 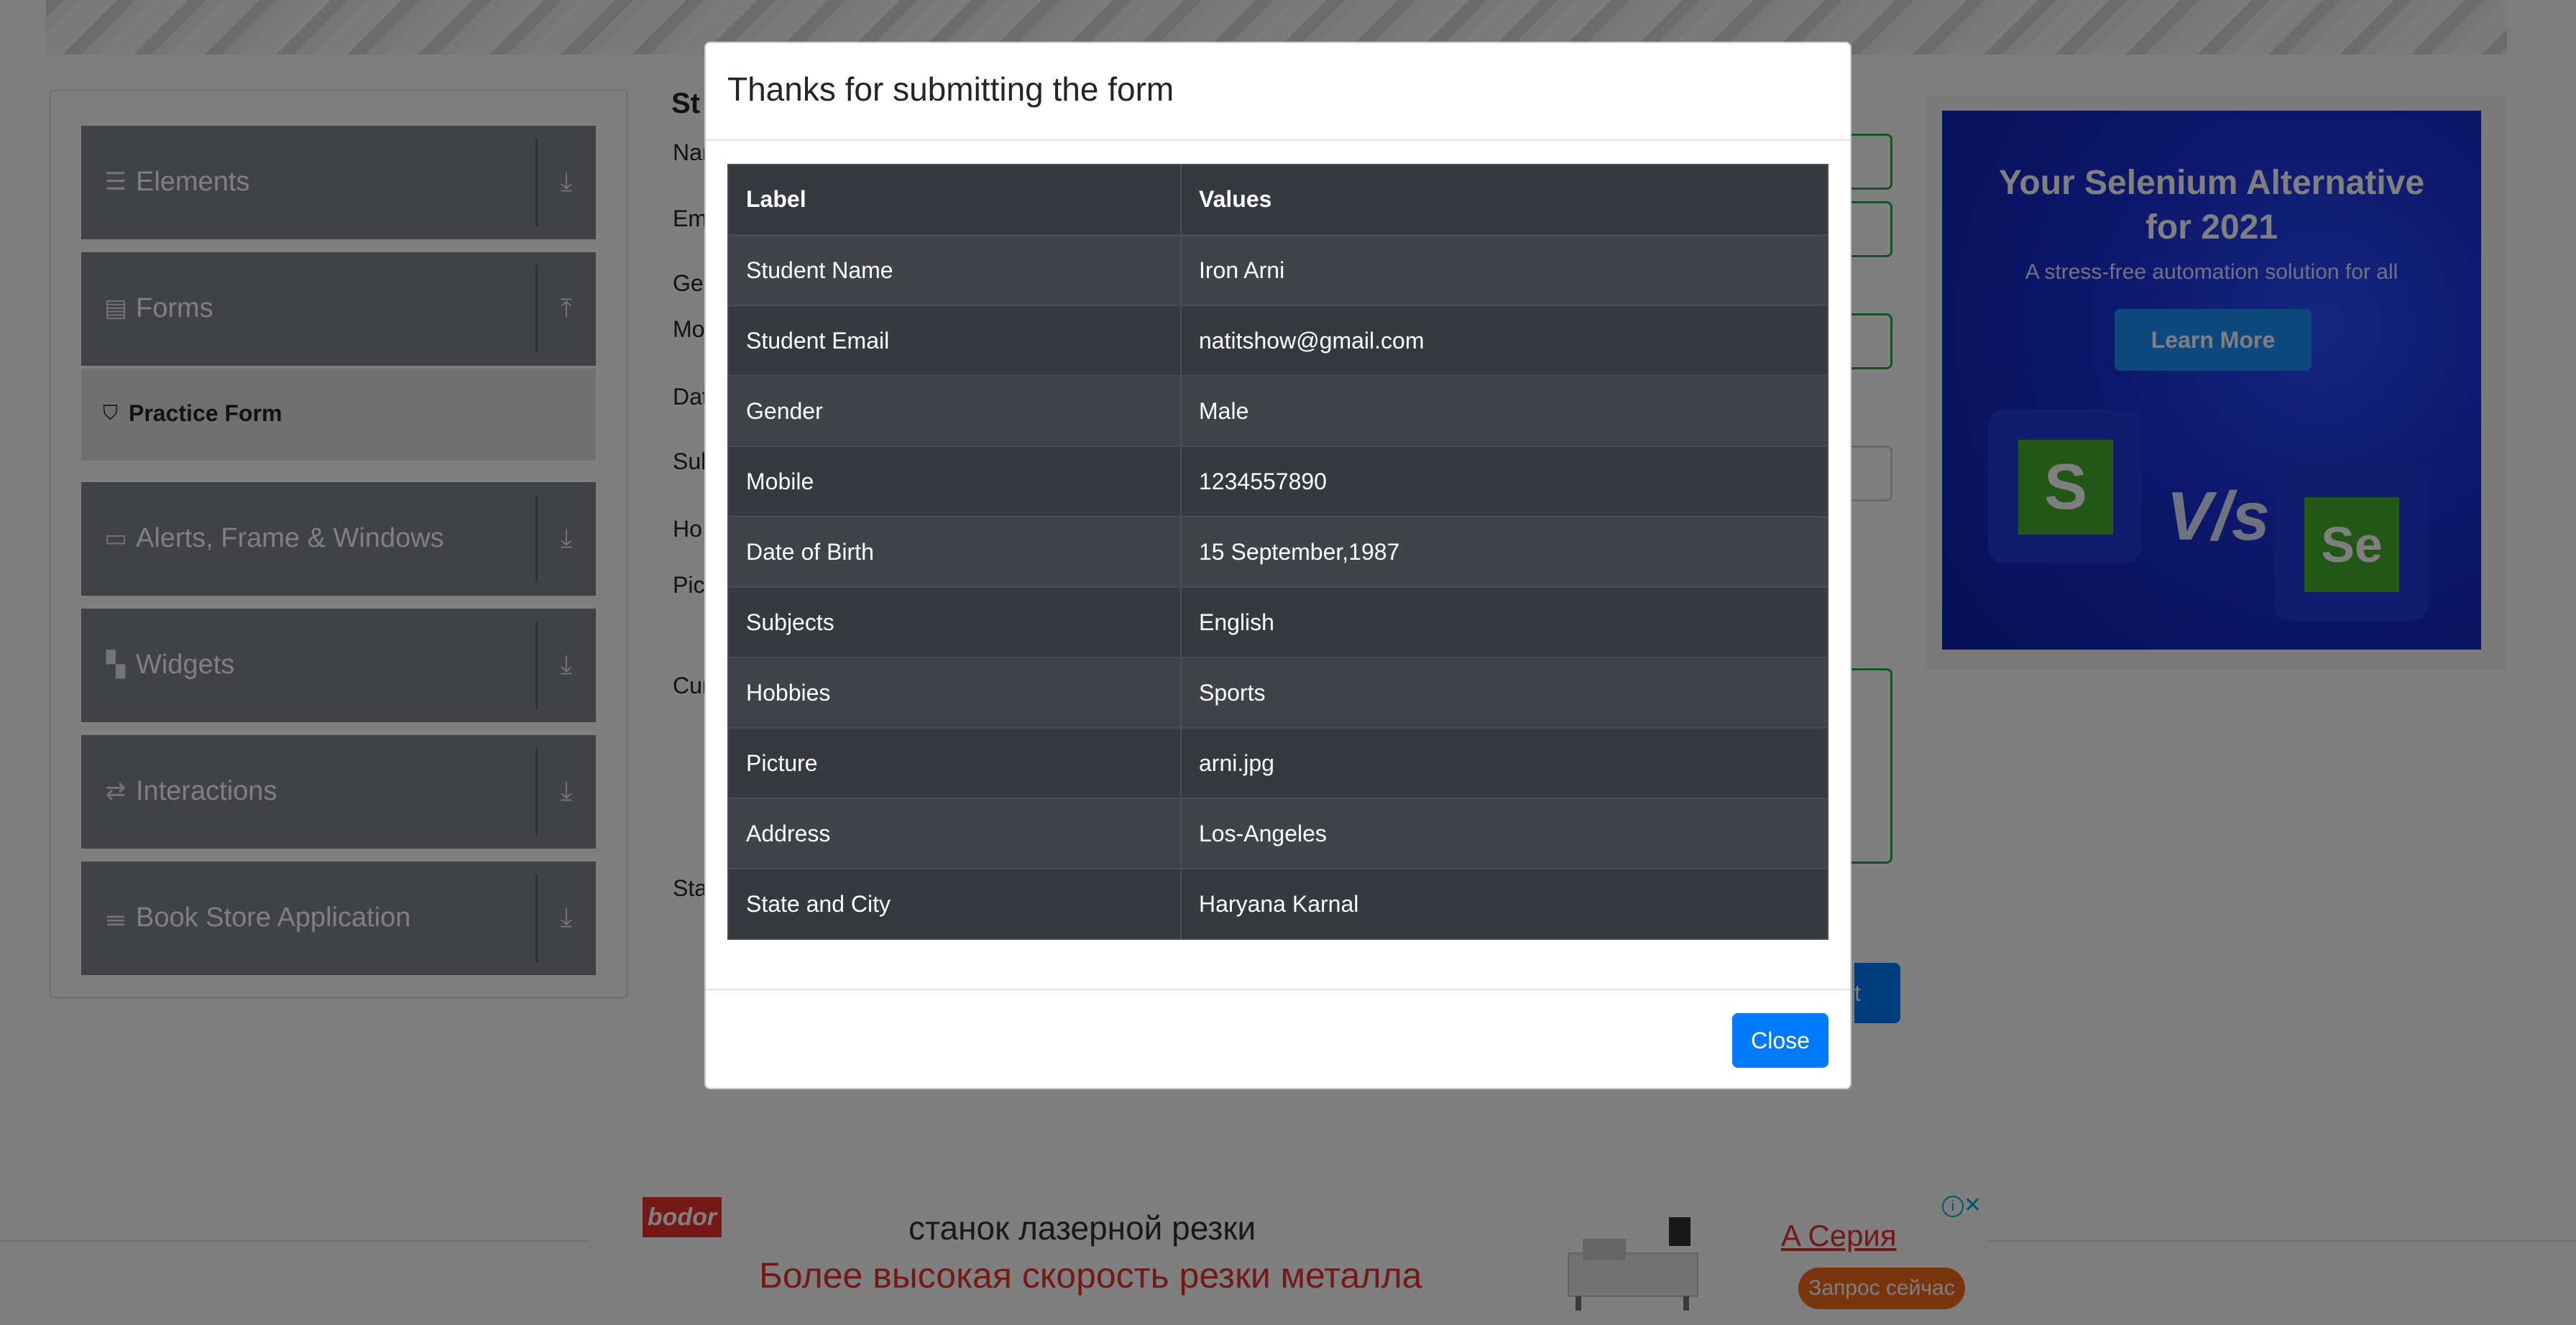 I want to click on table-row: Hobbies Sports, so click(x=1277, y=693).